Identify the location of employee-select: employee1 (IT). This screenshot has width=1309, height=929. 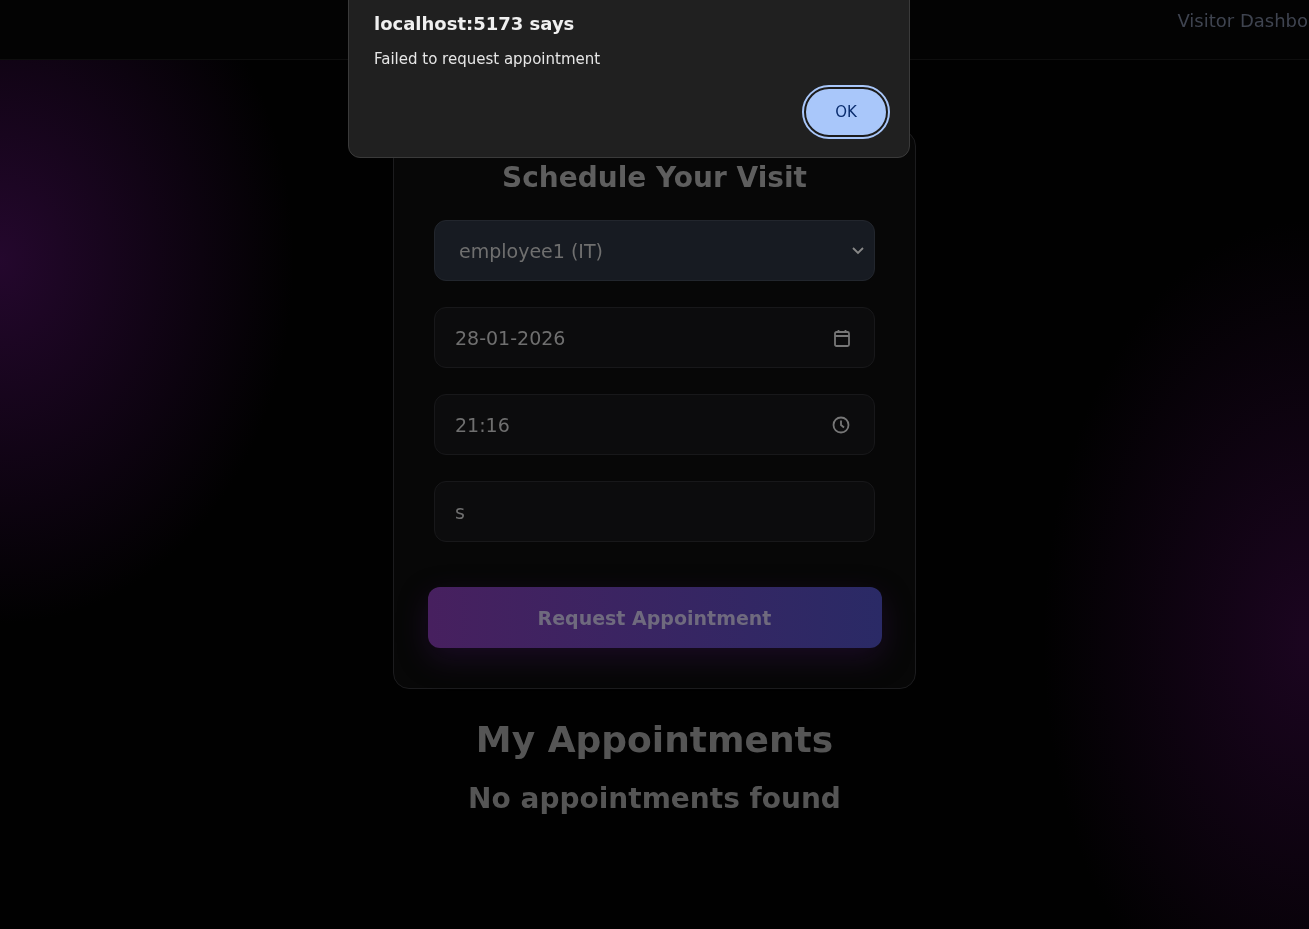
(654, 250).